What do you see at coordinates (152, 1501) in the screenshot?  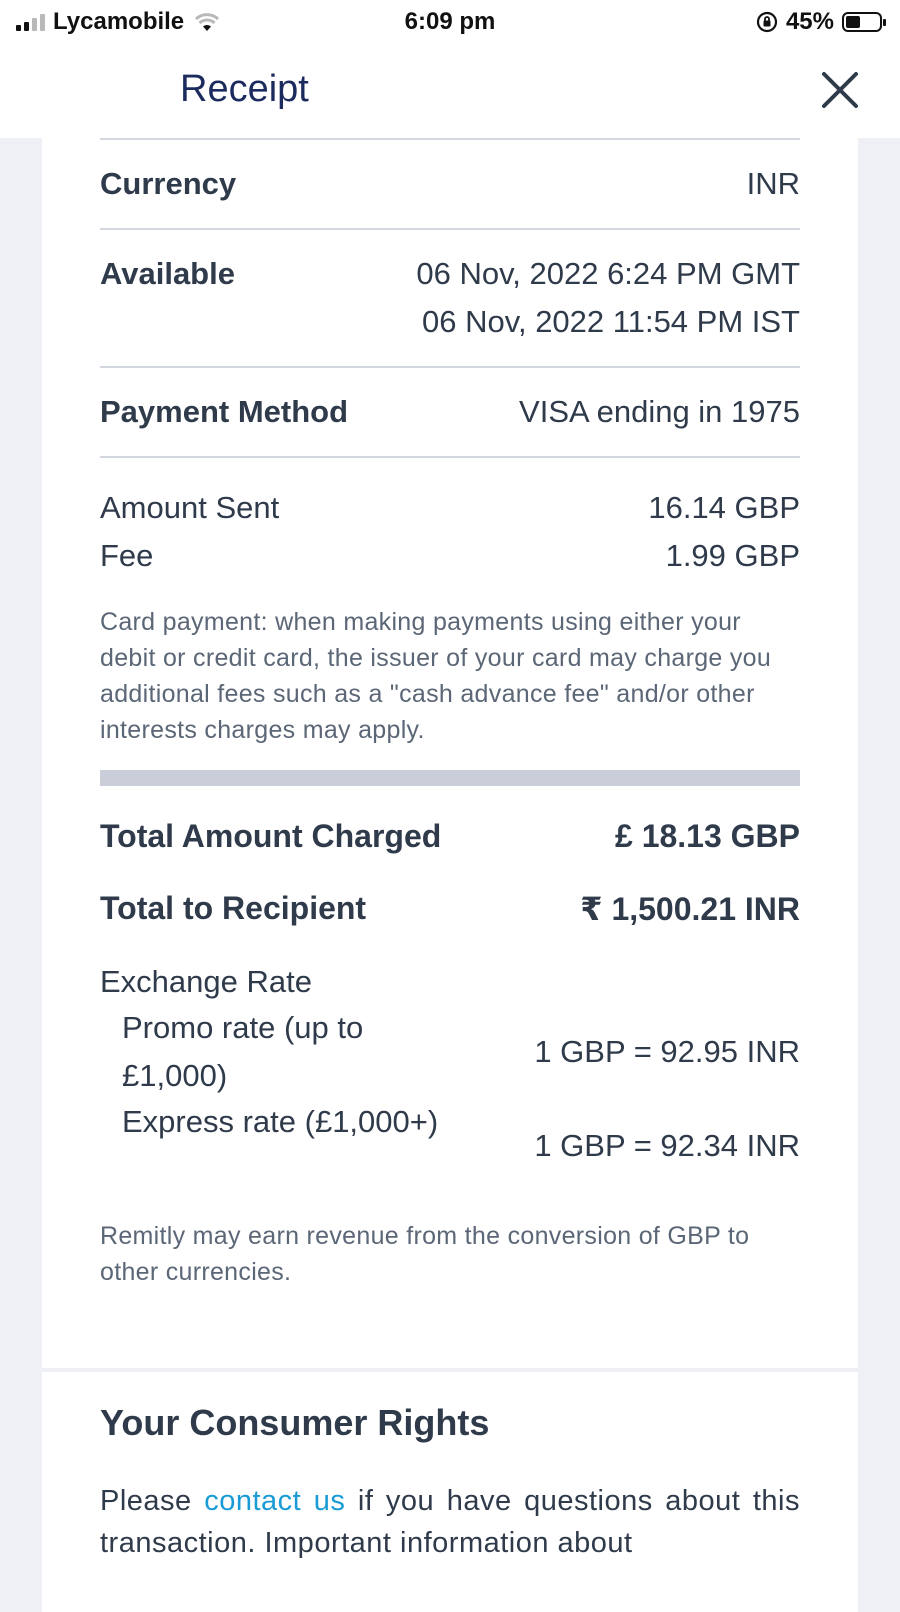 I see `rights-text-before: Please` at bounding box center [152, 1501].